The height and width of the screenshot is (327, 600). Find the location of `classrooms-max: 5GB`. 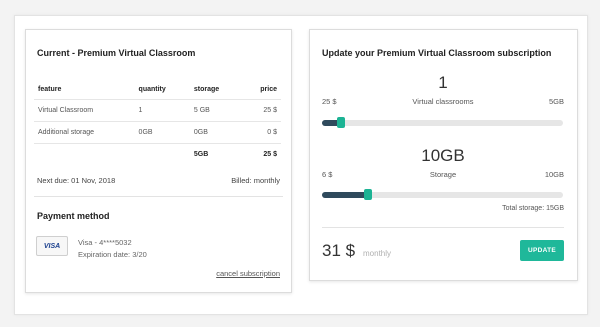

classrooms-max: 5GB is located at coordinates (556, 101).